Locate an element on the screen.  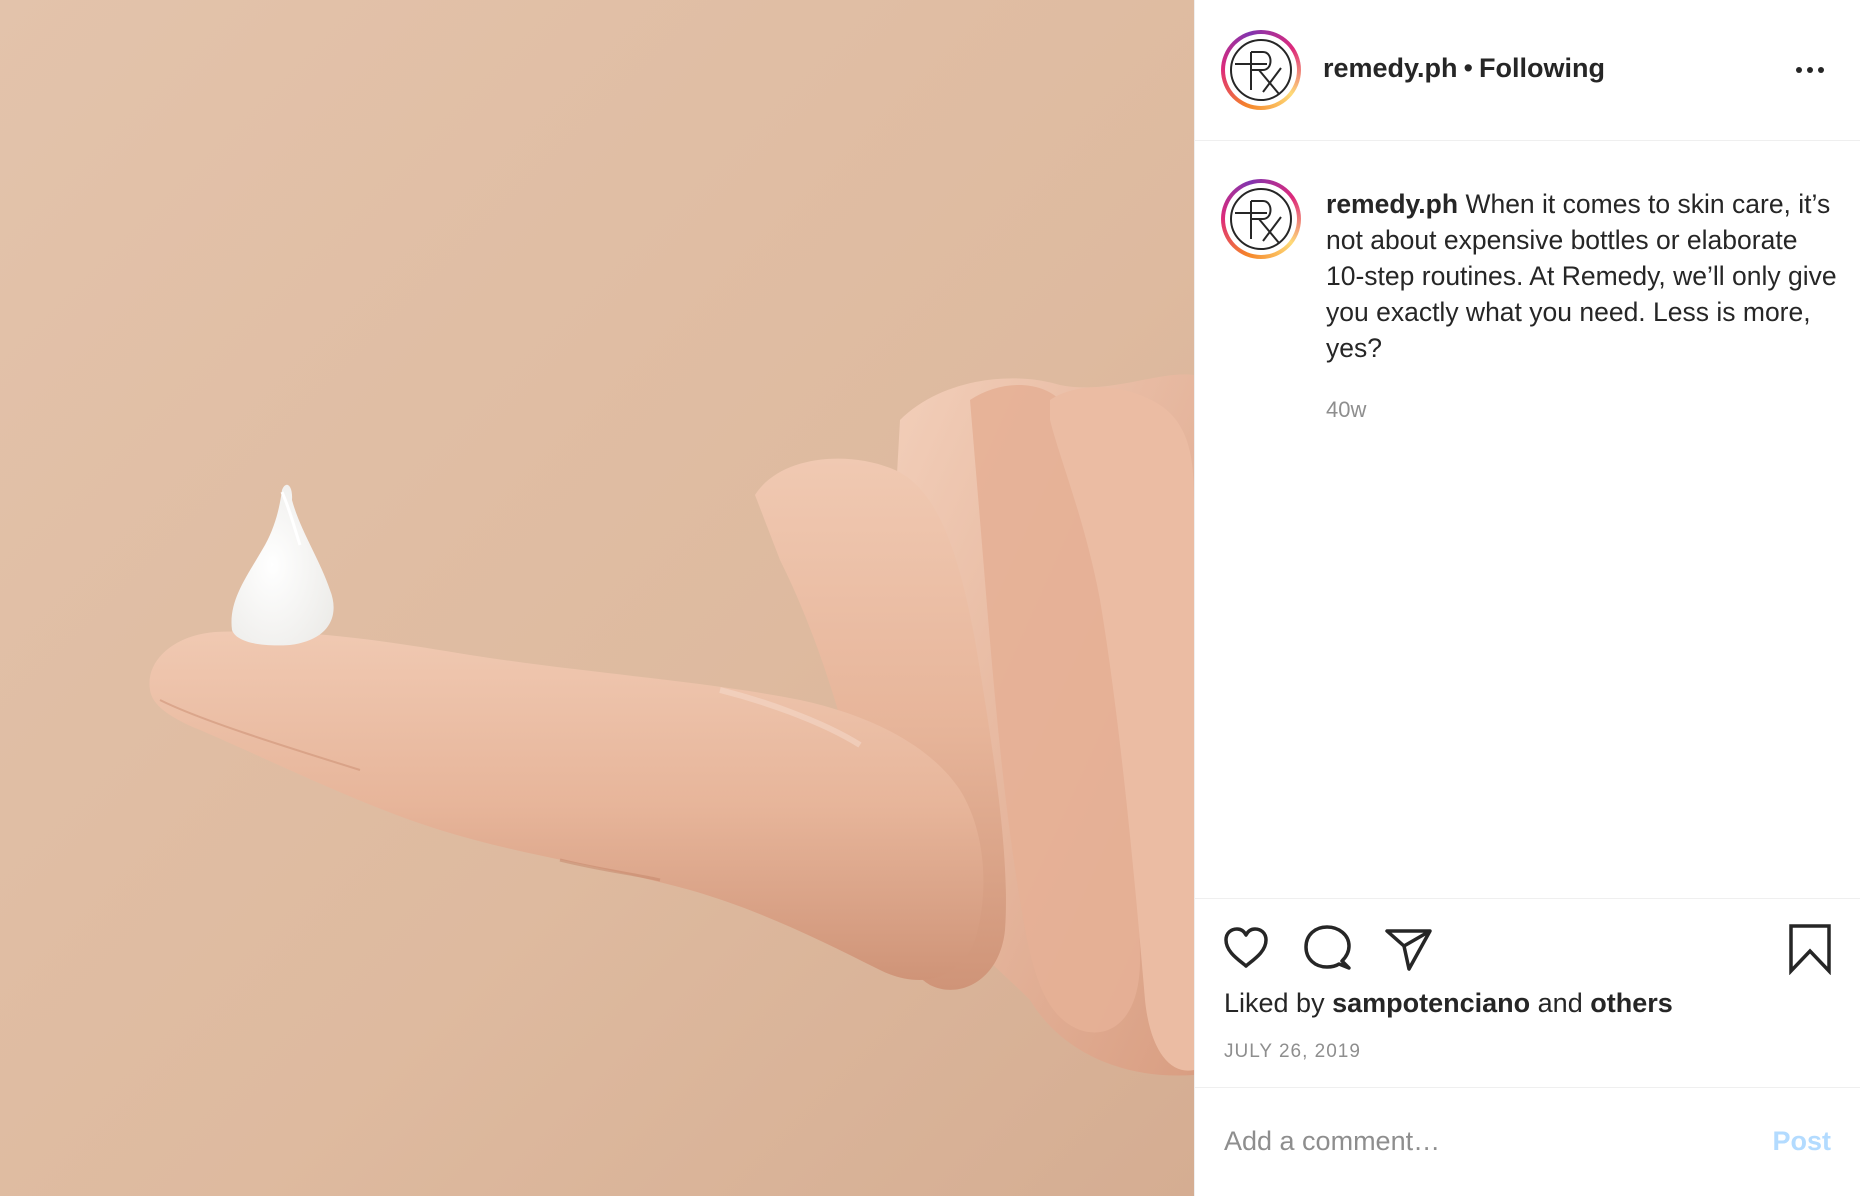
likes-conjunction: and is located at coordinates (1560, 1003).